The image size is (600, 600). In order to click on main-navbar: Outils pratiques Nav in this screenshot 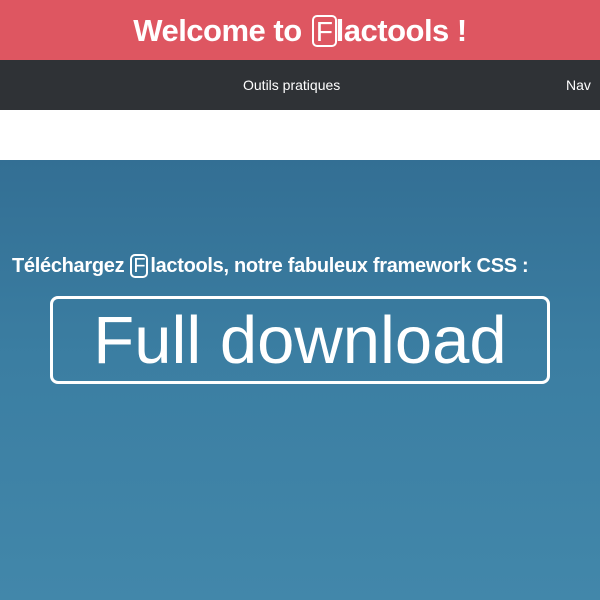, I will do `click(300, 85)`.